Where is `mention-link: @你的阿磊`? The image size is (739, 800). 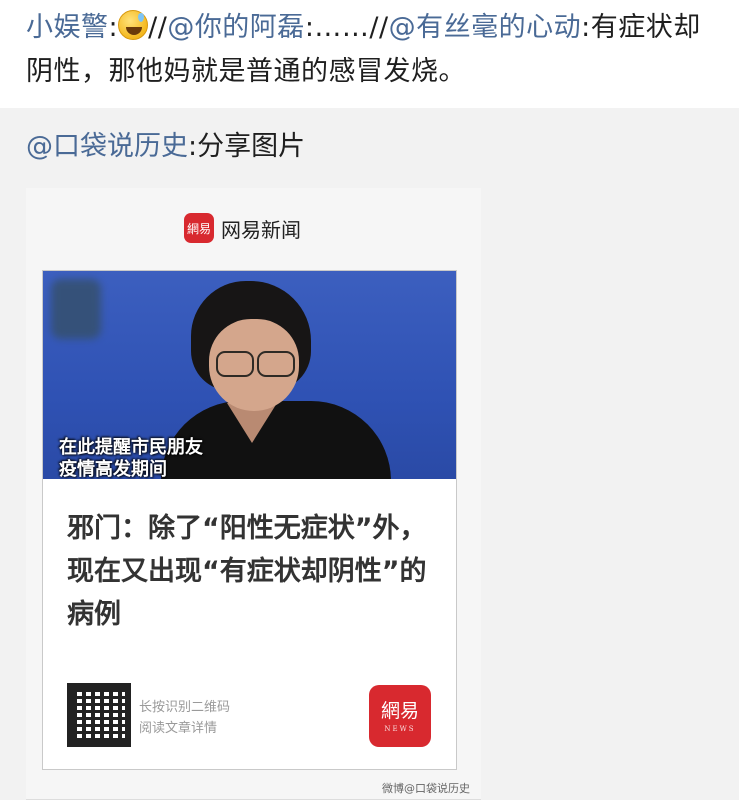
mention-link: @你的阿磊 is located at coordinates (236, 27).